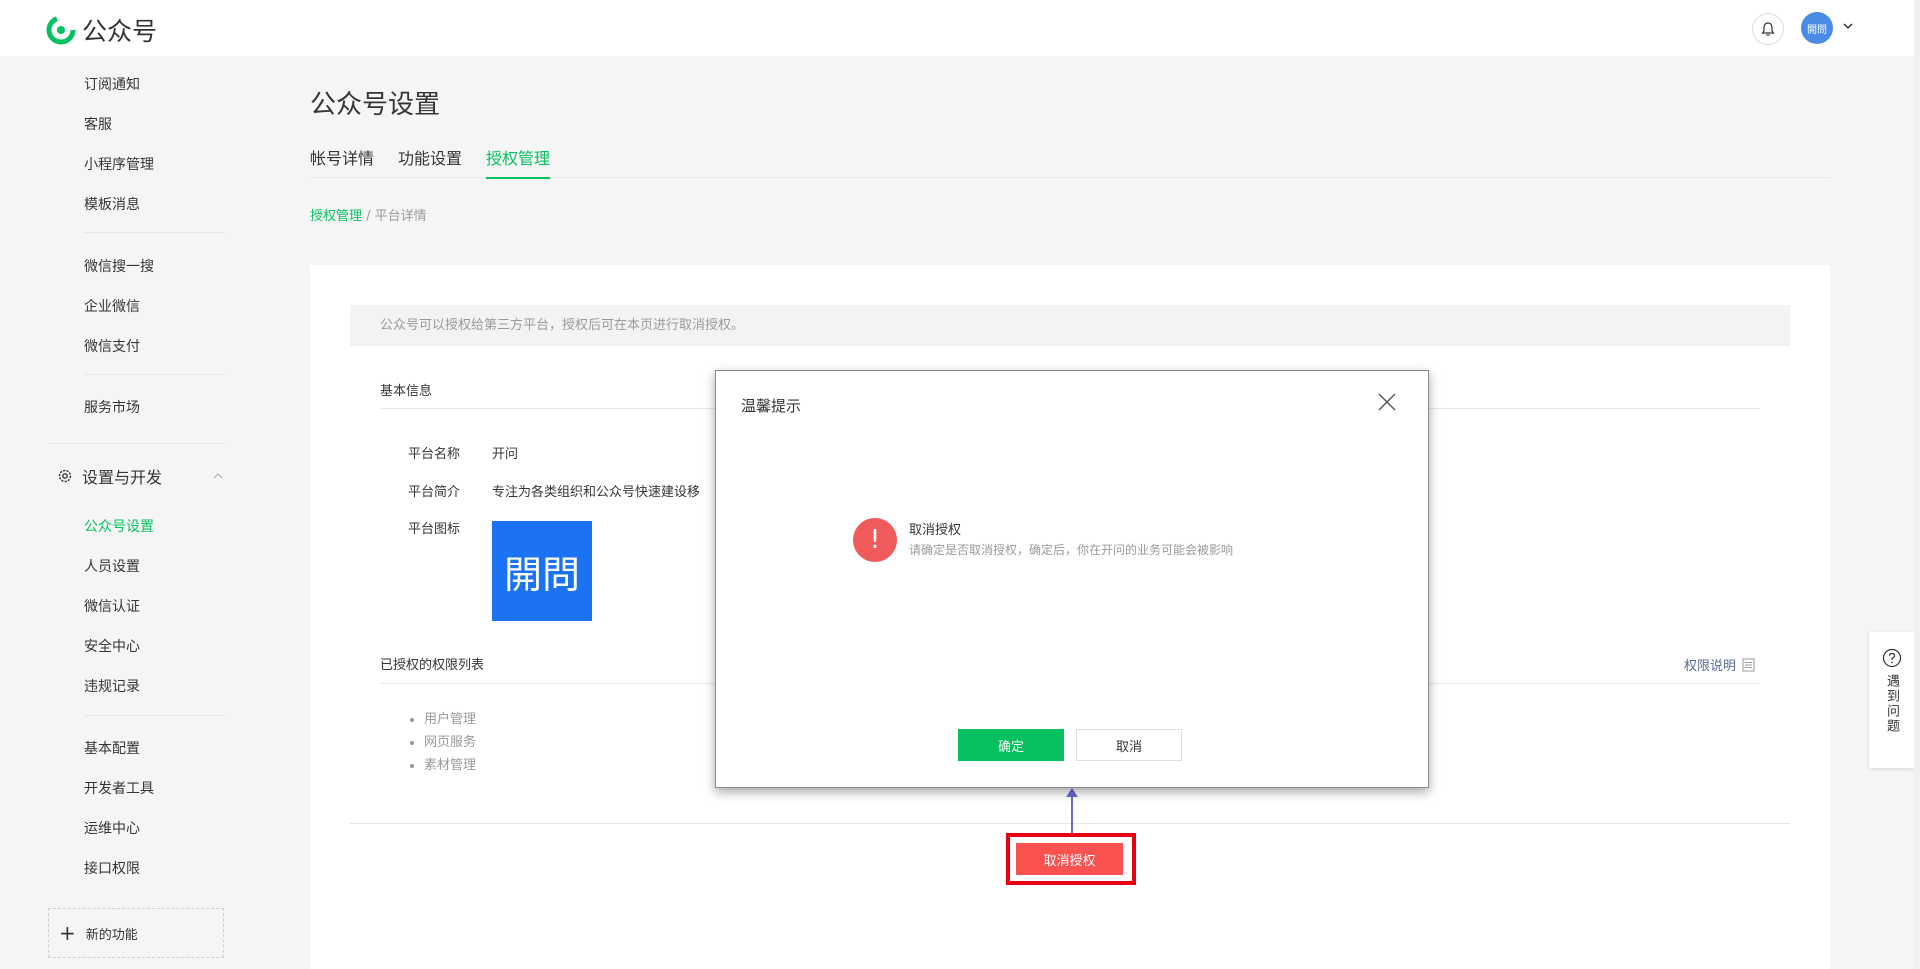 This screenshot has height=969, width=1920. I want to click on breadcrumb-sep: /, so click(368, 216).